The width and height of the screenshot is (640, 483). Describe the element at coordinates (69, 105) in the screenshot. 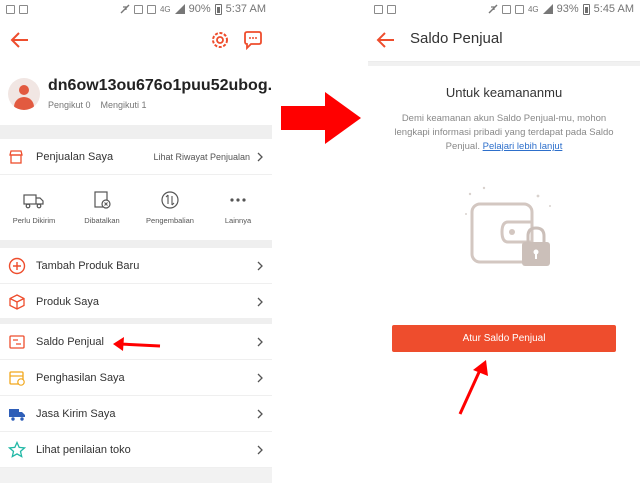

I see `followers-count: Pengikut 0` at that location.